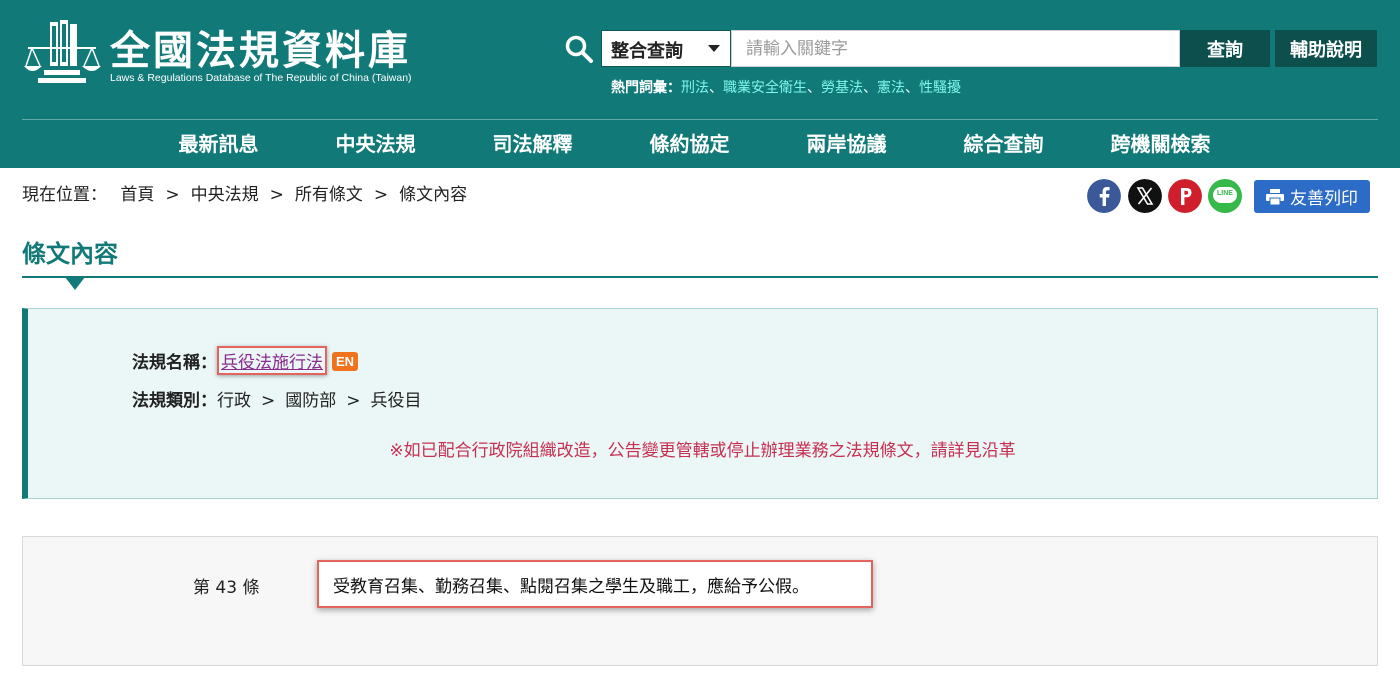 This screenshot has width=1400, height=684. I want to click on search-area: 整合查詢 查詢 輔助說明 熱門詞彙：刑法、職業安全衛生、勞基法、憲法、性騷擾, so click(970, 64).